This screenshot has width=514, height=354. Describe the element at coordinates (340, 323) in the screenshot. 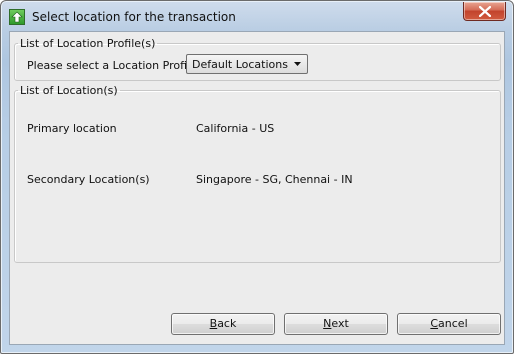

I see `next-label-rest: ext` at that location.